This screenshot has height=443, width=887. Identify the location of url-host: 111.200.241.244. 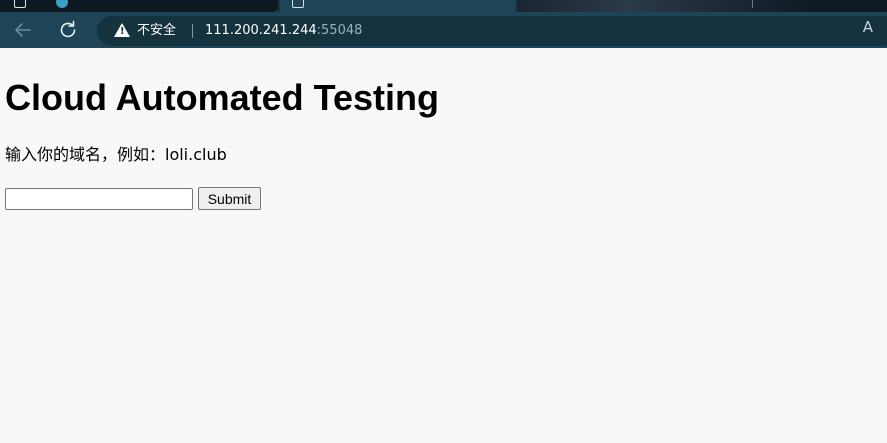
(261, 30).